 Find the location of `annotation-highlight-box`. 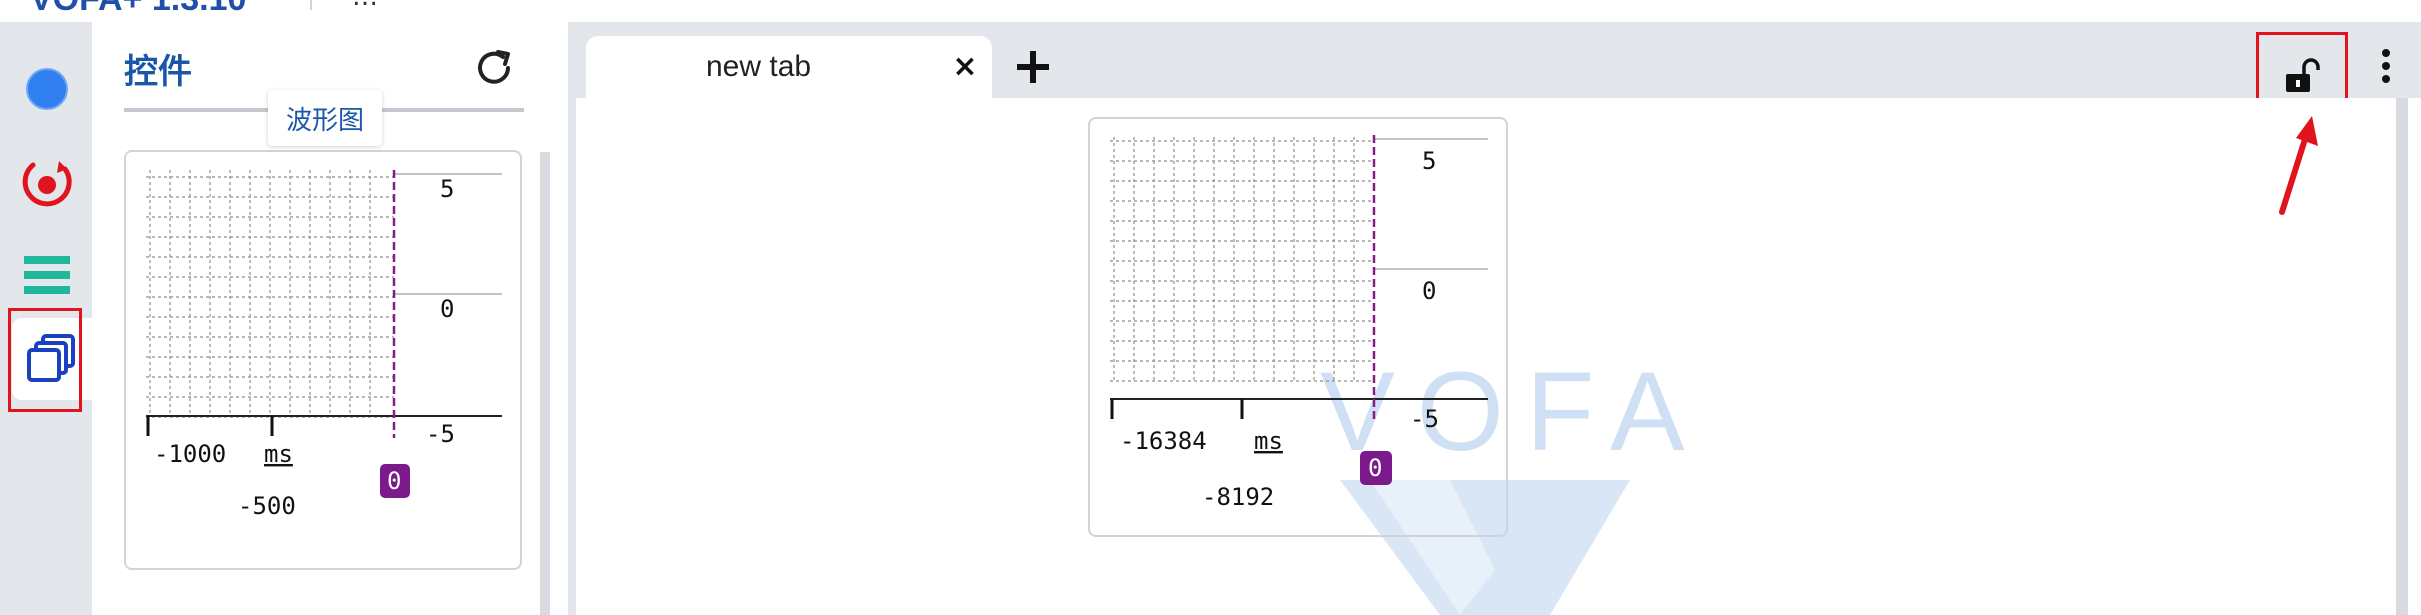

annotation-highlight-box is located at coordinates (45, 360).